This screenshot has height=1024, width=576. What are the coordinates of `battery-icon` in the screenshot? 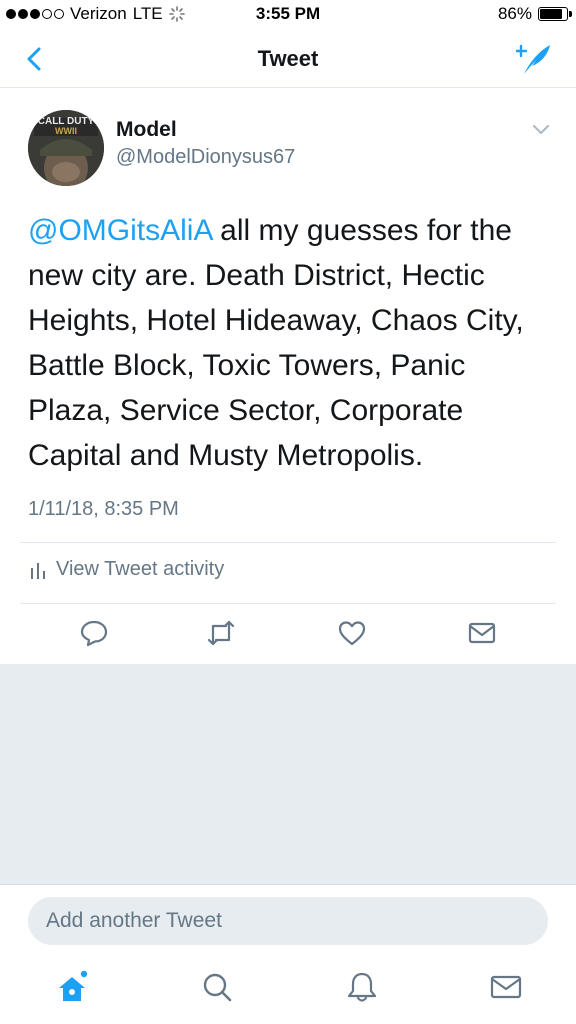 It's located at (555, 14).